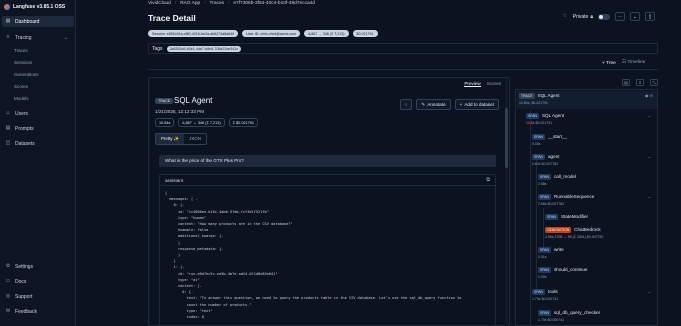 The image size is (681, 326). I want to click on tree-node: SPAN __start__, so click(549, 137).